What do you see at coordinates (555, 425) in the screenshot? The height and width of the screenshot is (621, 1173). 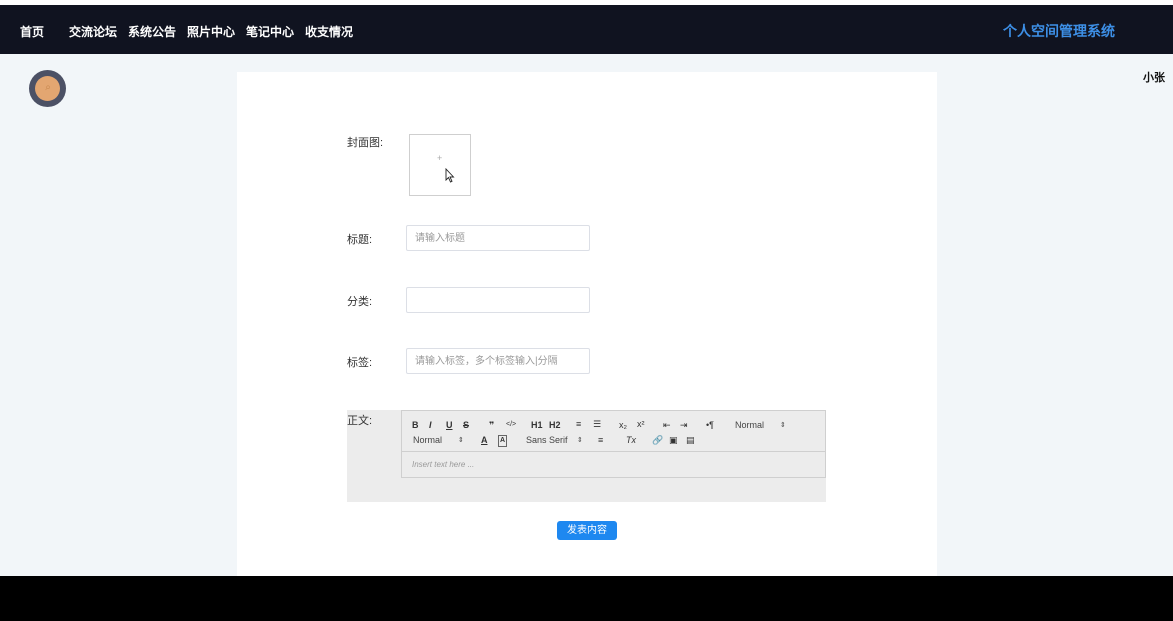 I see `heading2-button: H2` at bounding box center [555, 425].